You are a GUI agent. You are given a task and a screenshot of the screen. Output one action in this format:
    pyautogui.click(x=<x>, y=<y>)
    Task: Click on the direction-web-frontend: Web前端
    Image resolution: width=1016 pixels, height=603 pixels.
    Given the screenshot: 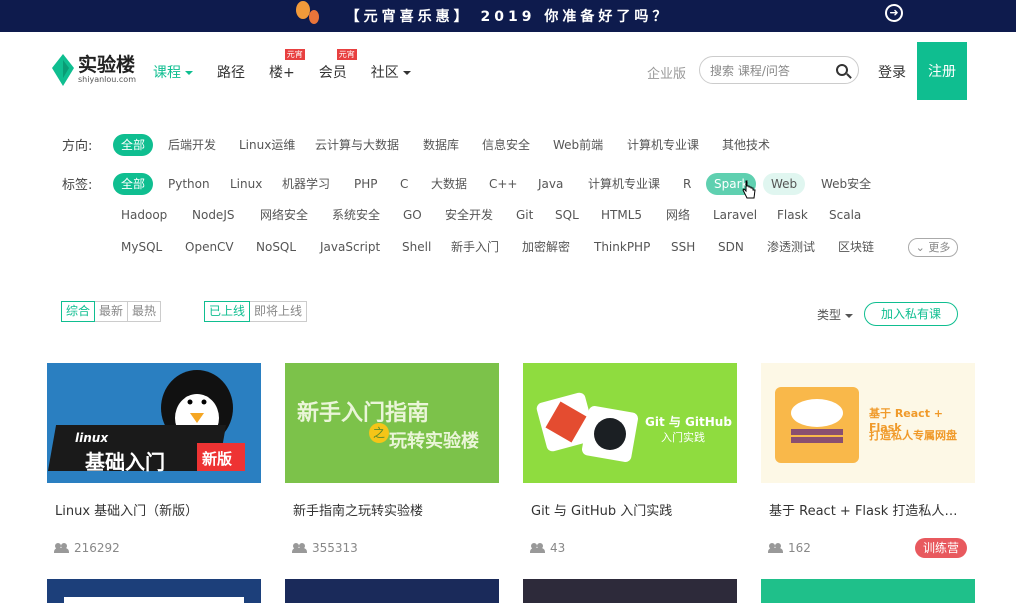 What is the action you would take?
    pyautogui.click(x=578, y=145)
    